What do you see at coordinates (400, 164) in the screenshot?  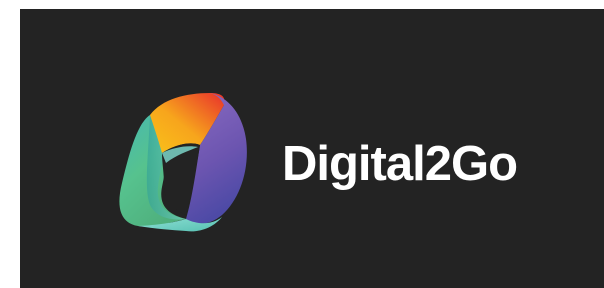 I see `brand-wordmark: Digital2Go` at bounding box center [400, 164].